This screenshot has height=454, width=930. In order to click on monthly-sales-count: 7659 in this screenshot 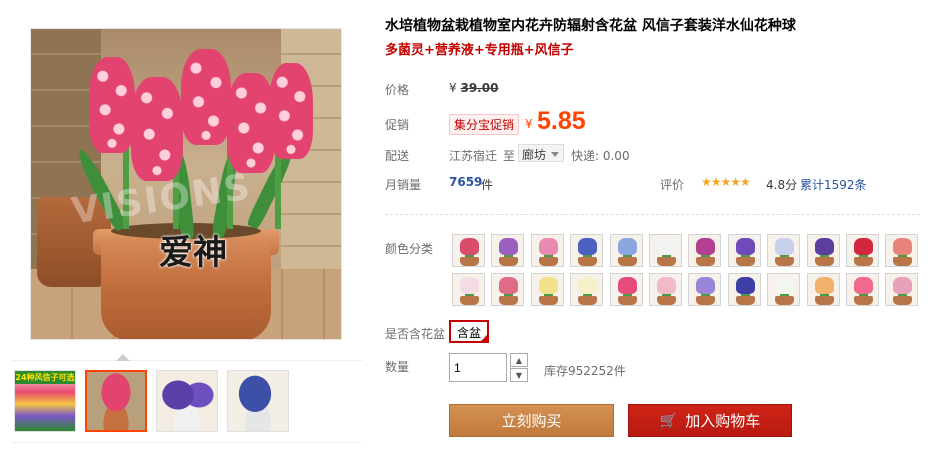, I will do `click(466, 182)`.